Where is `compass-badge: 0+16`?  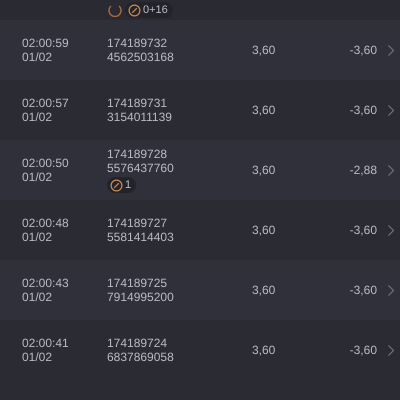 compass-badge: 0+16 is located at coordinates (149, 10).